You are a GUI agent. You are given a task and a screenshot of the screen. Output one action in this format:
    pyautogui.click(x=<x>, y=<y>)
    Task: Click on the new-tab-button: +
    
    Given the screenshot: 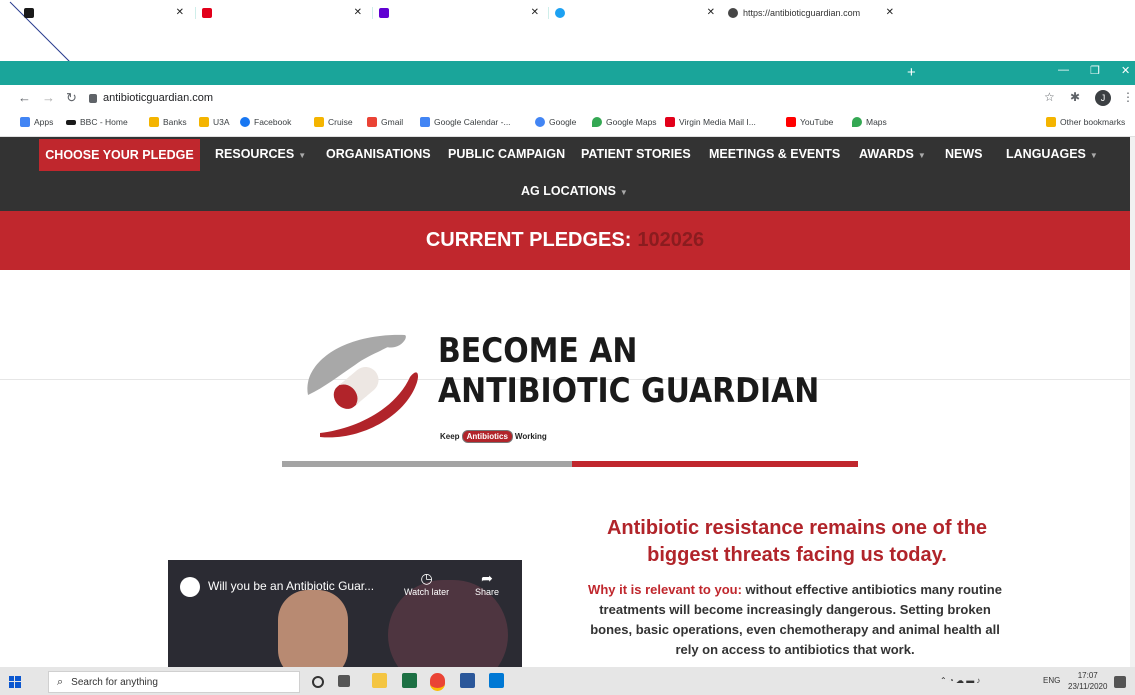 What is the action you would take?
    pyautogui.click(x=911, y=72)
    